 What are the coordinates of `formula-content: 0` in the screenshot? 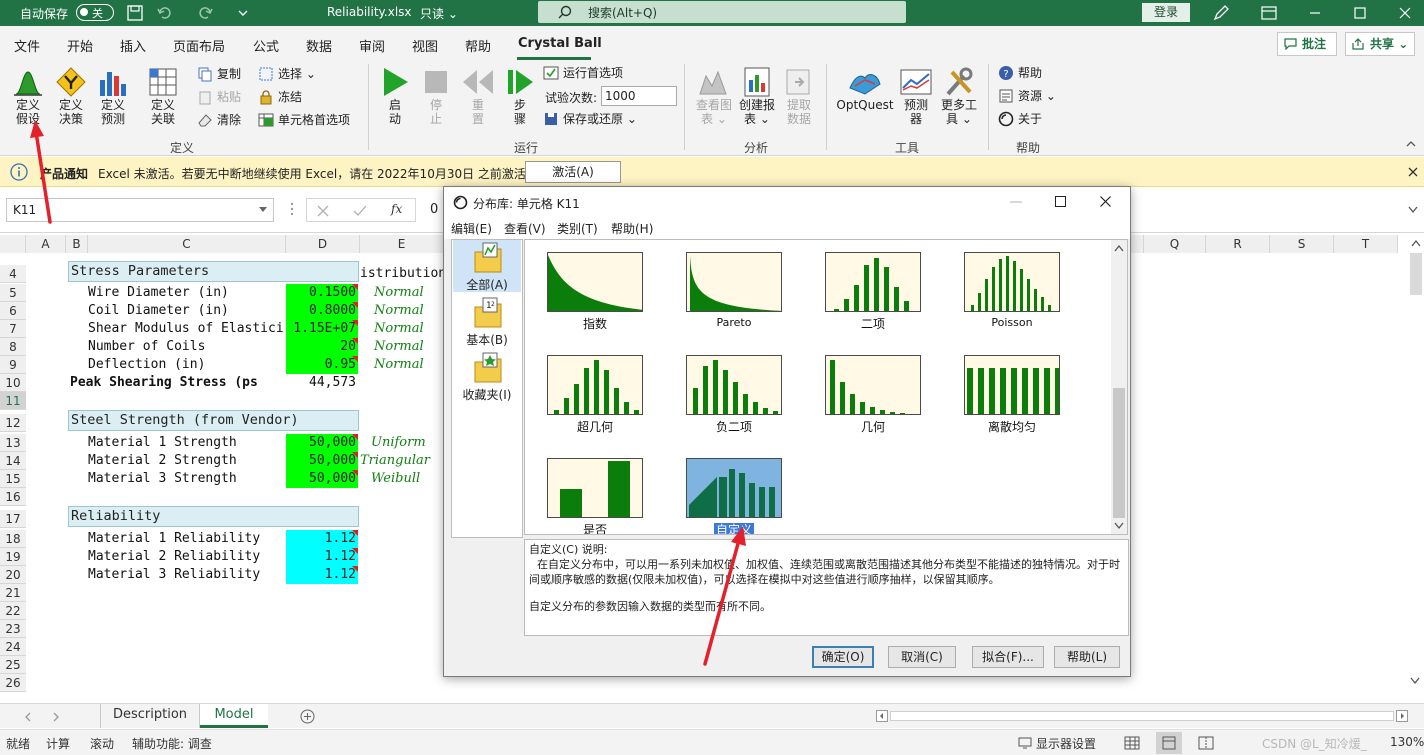 It's located at (434, 209).